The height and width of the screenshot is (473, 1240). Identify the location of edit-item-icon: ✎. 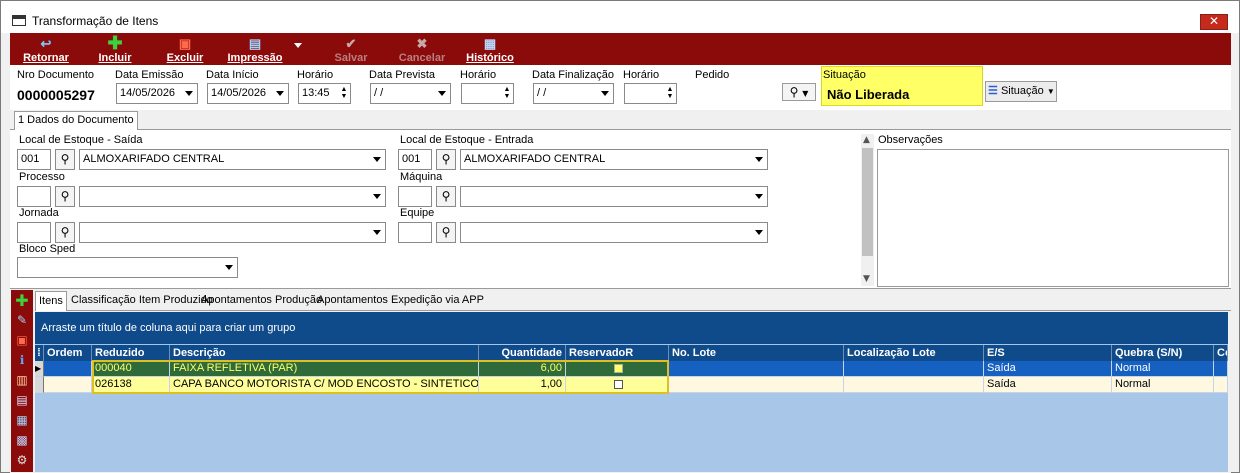
(22, 320).